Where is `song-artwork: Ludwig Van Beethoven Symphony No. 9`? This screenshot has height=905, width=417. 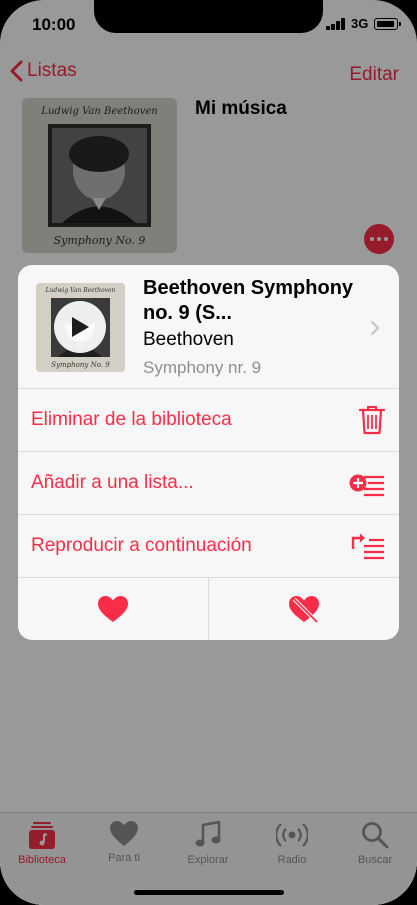
song-artwork: Ludwig Van Beethoven Symphony No. 9 is located at coordinates (80, 327).